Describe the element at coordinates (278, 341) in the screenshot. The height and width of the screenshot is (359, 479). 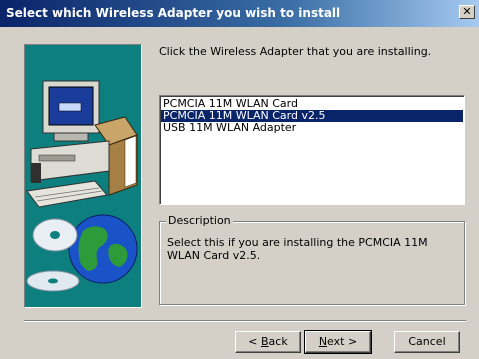
I see `back-button-label: ack` at that location.